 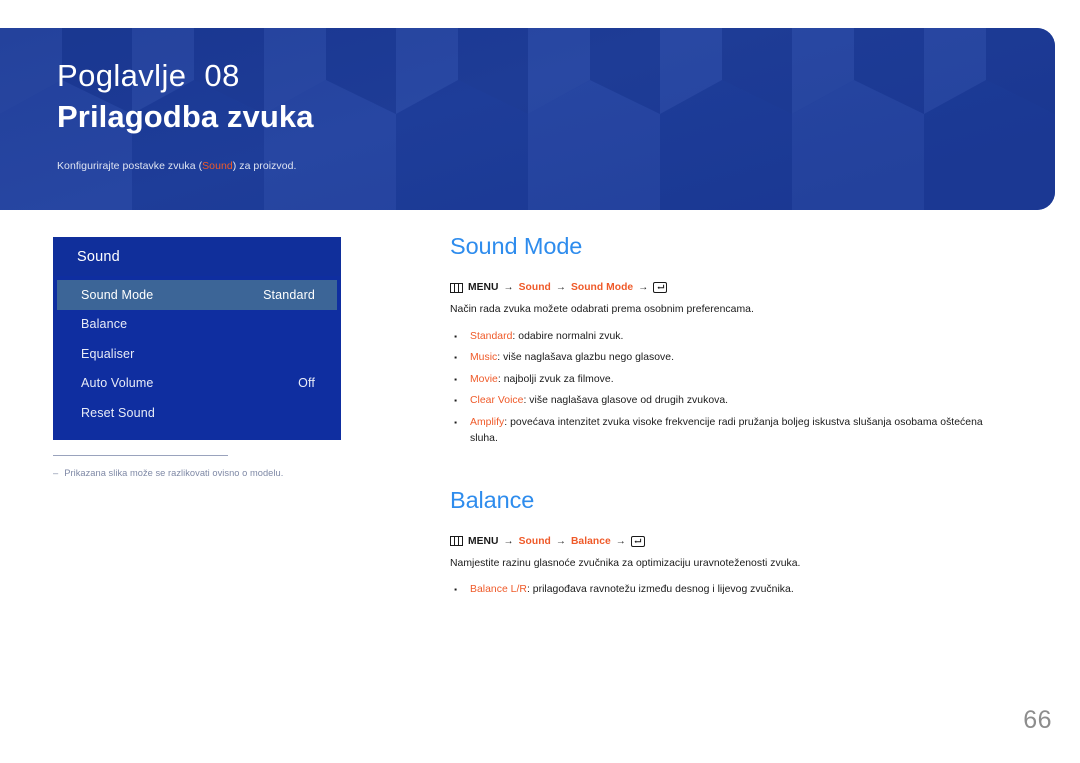 What do you see at coordinates (484, 358) in the screenshot?
I see `bullet-term: Music` at bounding box center [484, 358].